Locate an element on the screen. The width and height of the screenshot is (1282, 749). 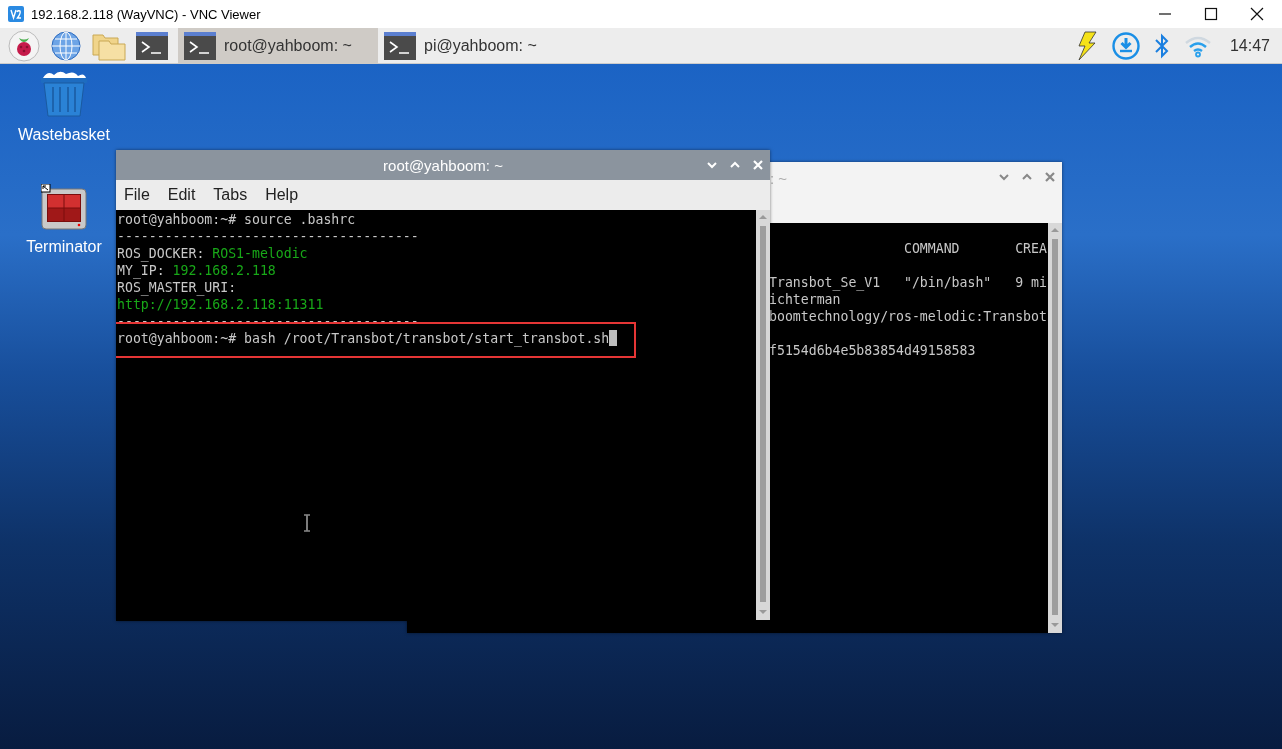
trash-can-icon is located at coordinates (64, 94).